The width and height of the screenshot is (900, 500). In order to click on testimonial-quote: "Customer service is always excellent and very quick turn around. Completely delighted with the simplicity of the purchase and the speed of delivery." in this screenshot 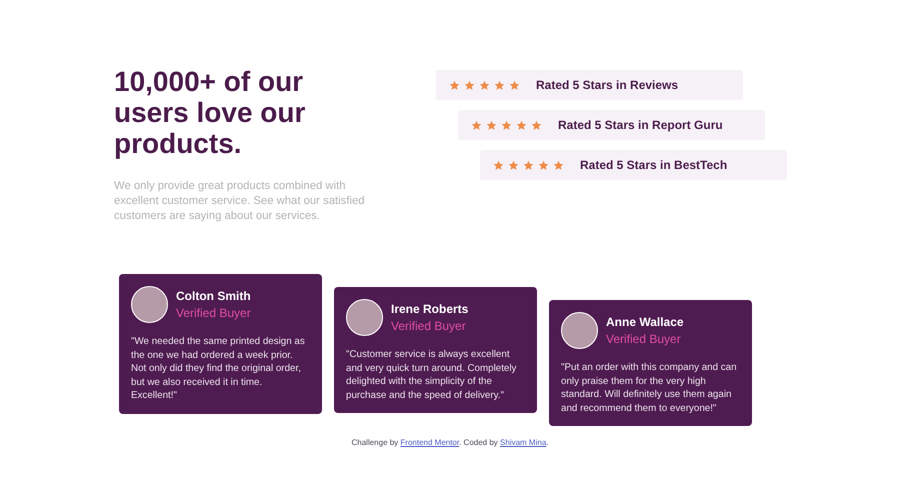, I will do `click(432, 375)`.